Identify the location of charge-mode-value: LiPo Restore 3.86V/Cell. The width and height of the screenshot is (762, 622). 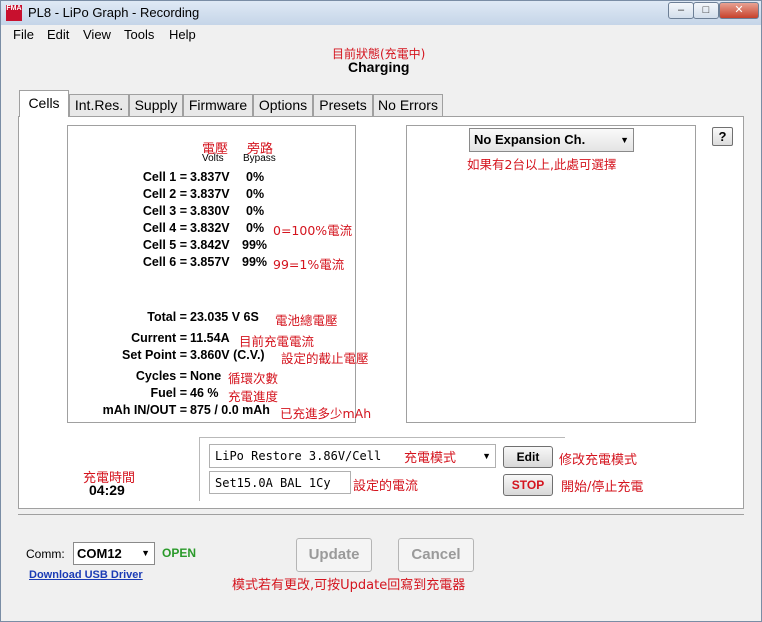
(298, 456).